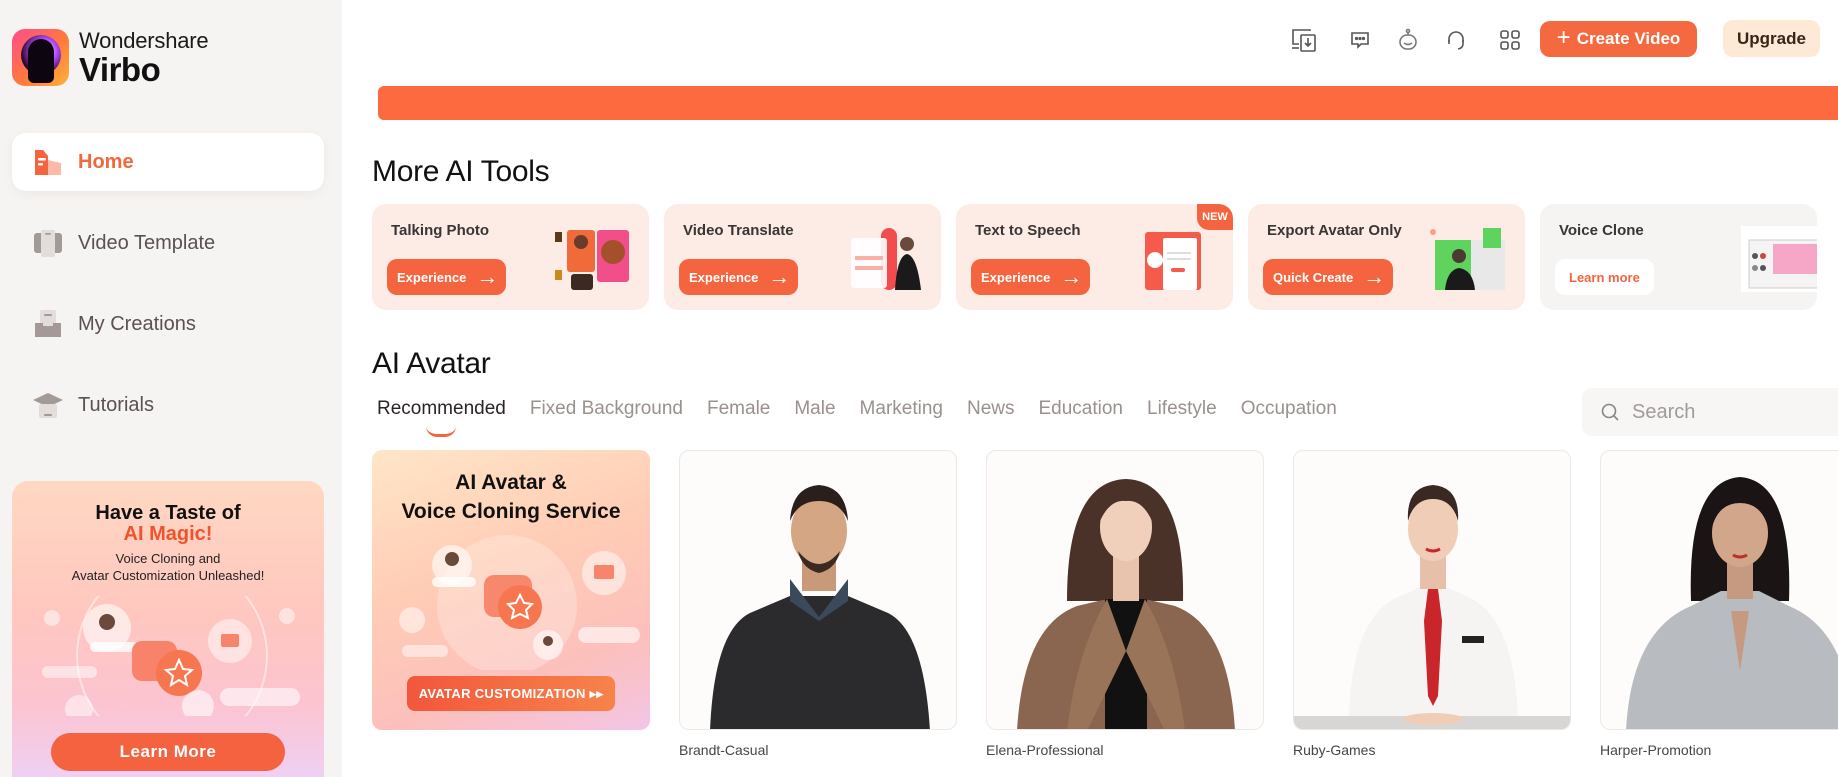  I want to click on learn-more-button: Learn More, so click(168, 752).